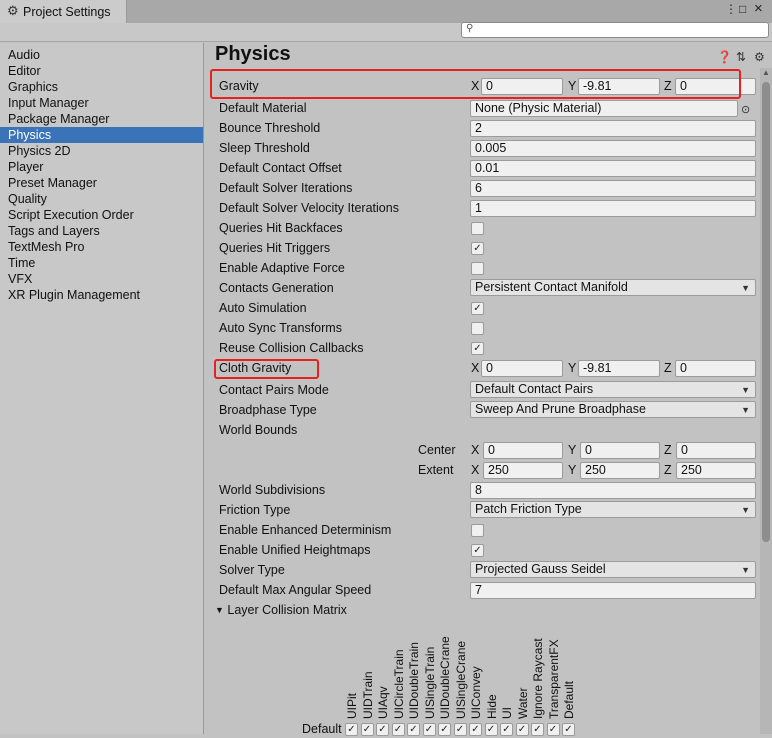 The width and height of the screenshot is (772, 738). What do you see at coordinates (668, 470) in the screenshot?
I see `extent-z-label: Z` at bounding box center [668, 470].